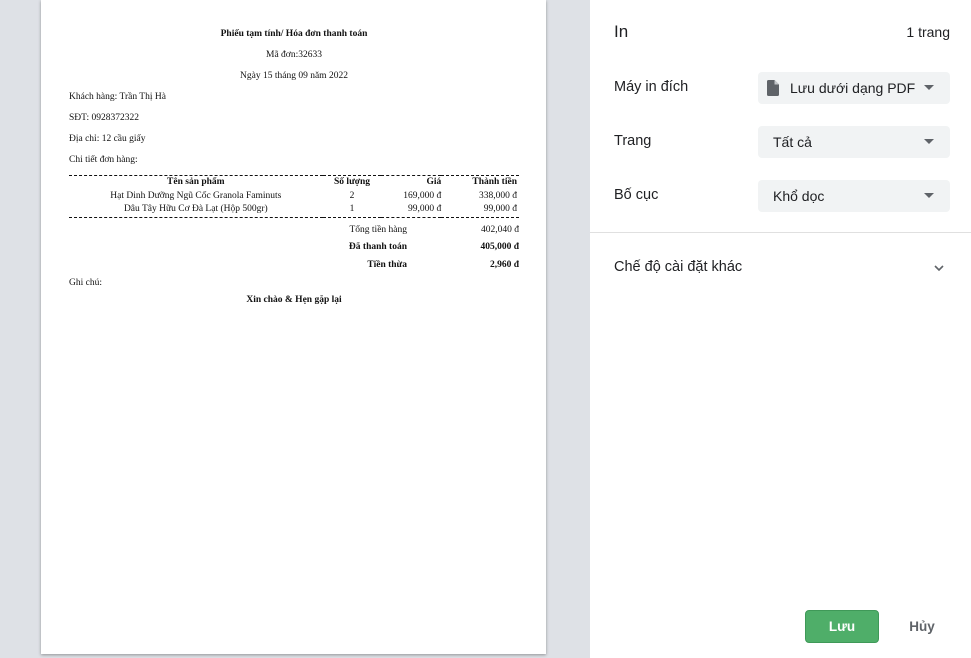 Image resolution: width=971 pixels, height=658 pixels. I want to click on paid-label: Đã thanh toán, so click(377, 247).